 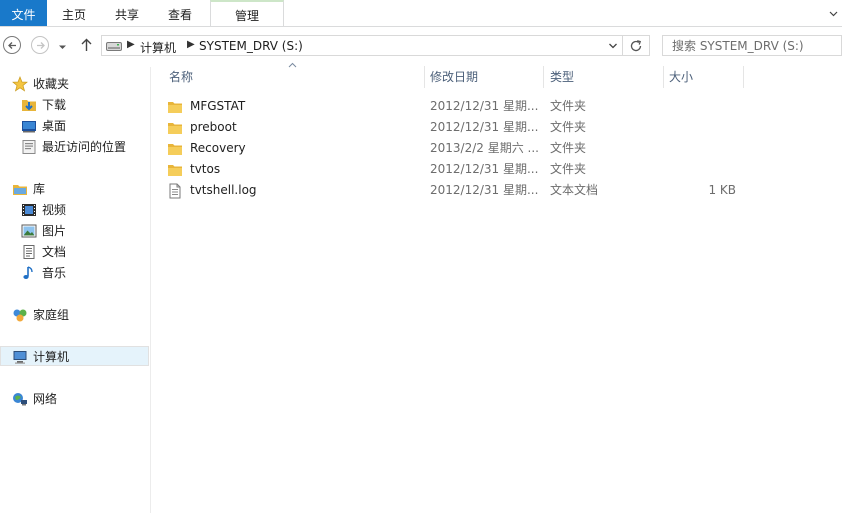 I want to click on table-row: Recovery 2013/2/2 星期六 ... 文件夹, so click(x=467, y=148).